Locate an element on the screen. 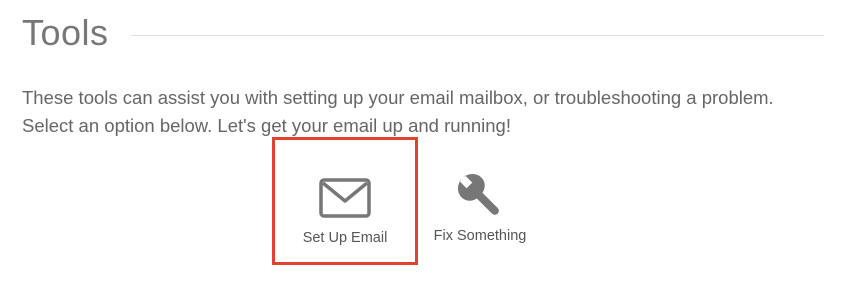 The width and height of the screenshot is (852, 284). fix-something-button: Fix Something is located at coordinates (480, 190).